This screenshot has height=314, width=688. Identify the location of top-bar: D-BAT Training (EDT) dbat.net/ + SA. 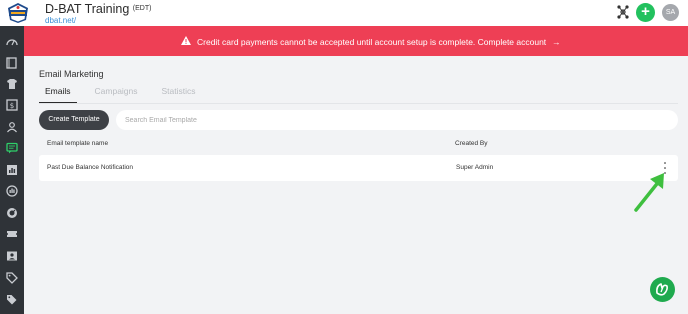
(344, 13).